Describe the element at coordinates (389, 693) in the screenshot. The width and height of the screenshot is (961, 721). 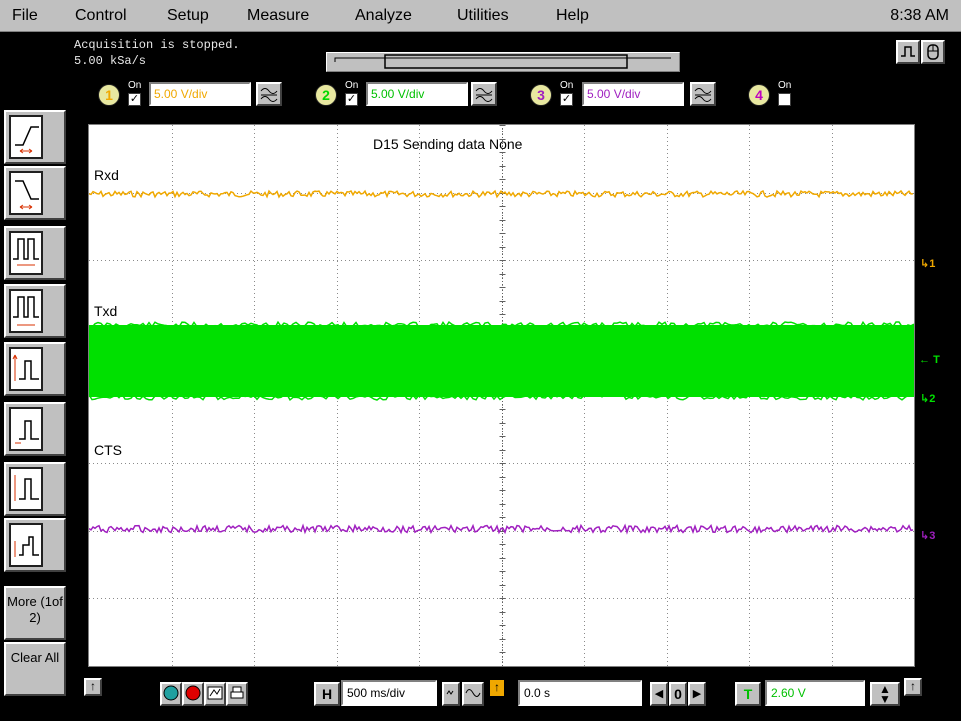
I see `timebase-field: 500 ms/div` at that location.